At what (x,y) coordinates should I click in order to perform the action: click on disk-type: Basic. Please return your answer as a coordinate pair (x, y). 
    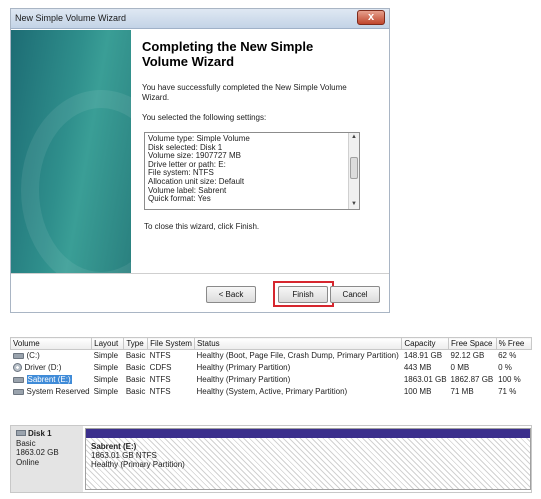
    Looking at the image, I should click on (26, 443).